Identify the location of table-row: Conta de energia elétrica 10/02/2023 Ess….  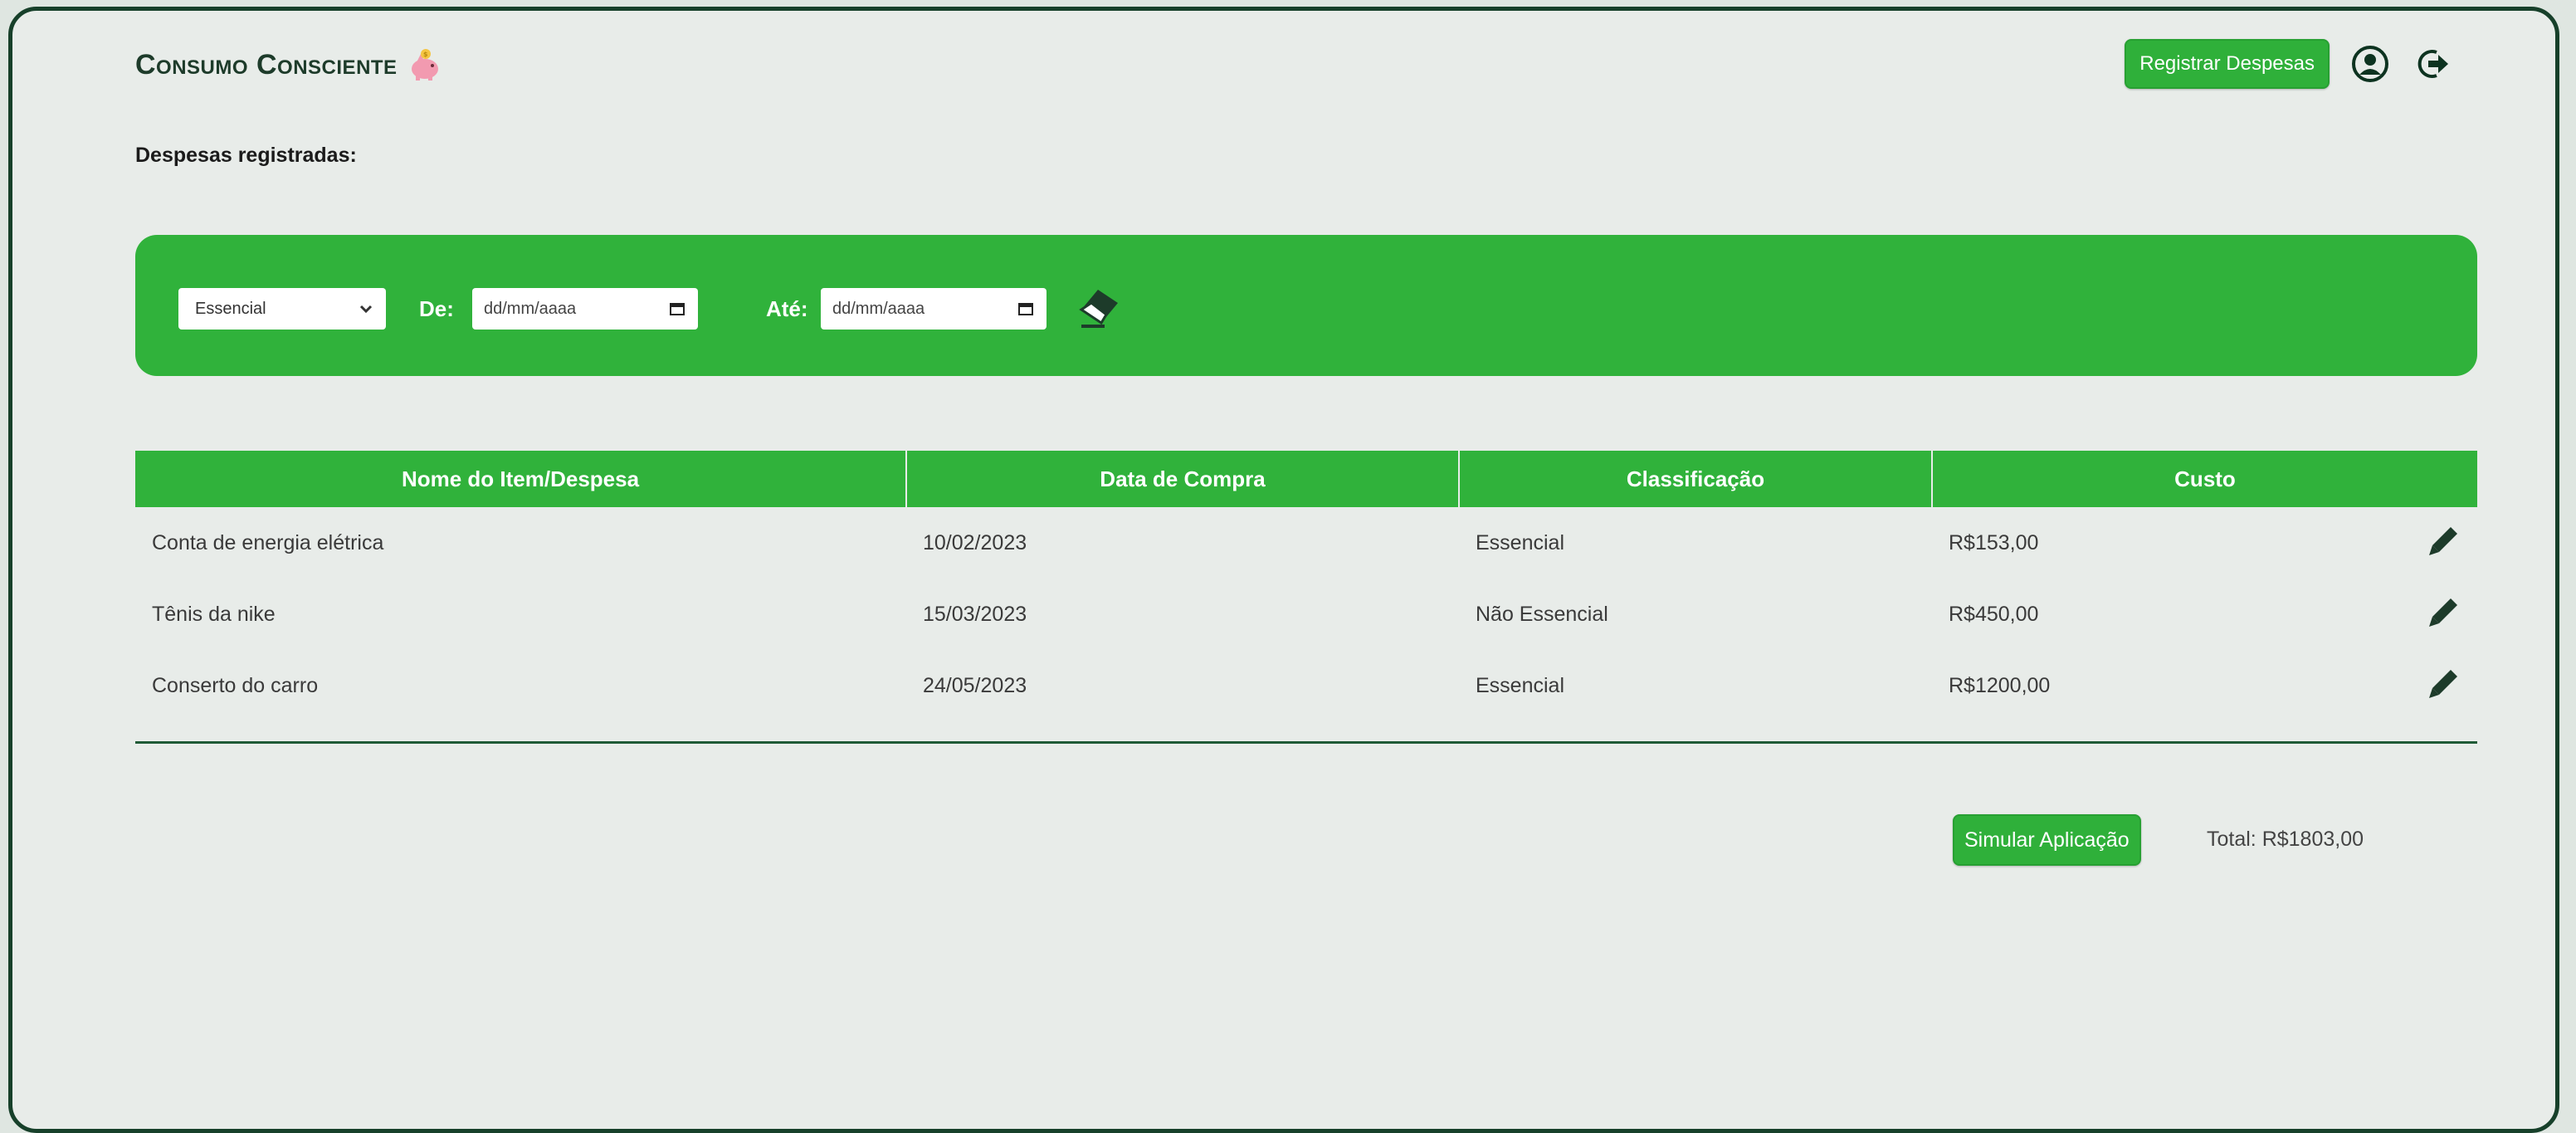
(1306, 543).